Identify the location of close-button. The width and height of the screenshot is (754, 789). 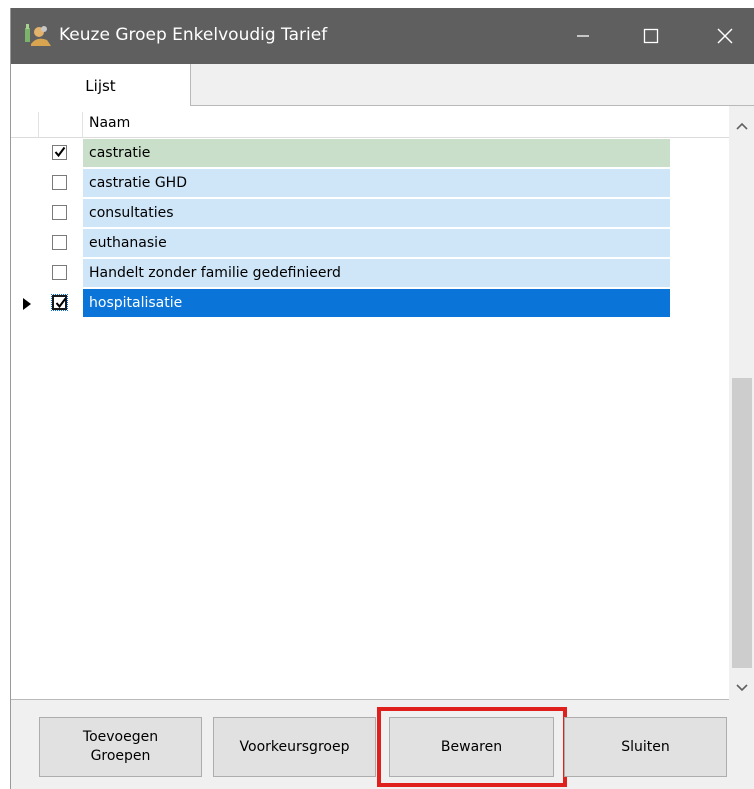
(725, 36).